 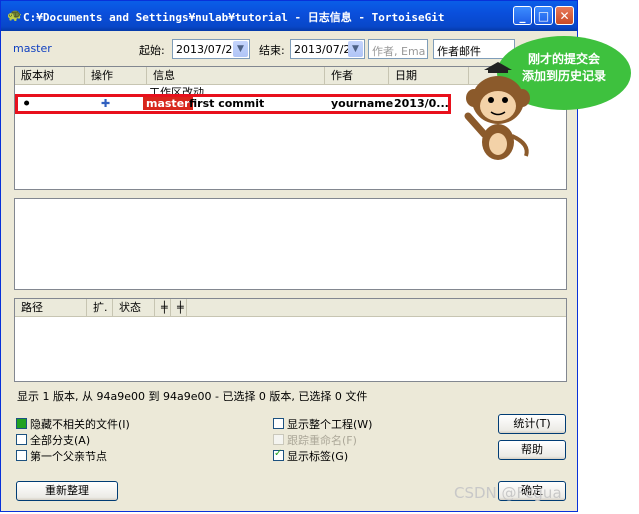 I want to click on maximize-button: □, so click(x=543, y=15).